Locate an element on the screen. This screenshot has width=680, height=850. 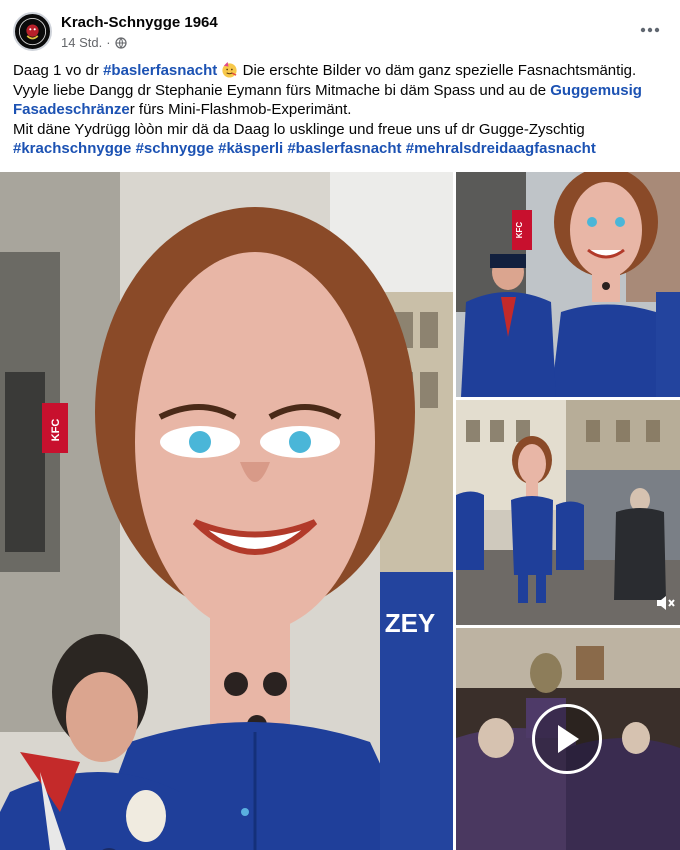
kfc-sign-text: KFC is located at coordinates (56, 430).